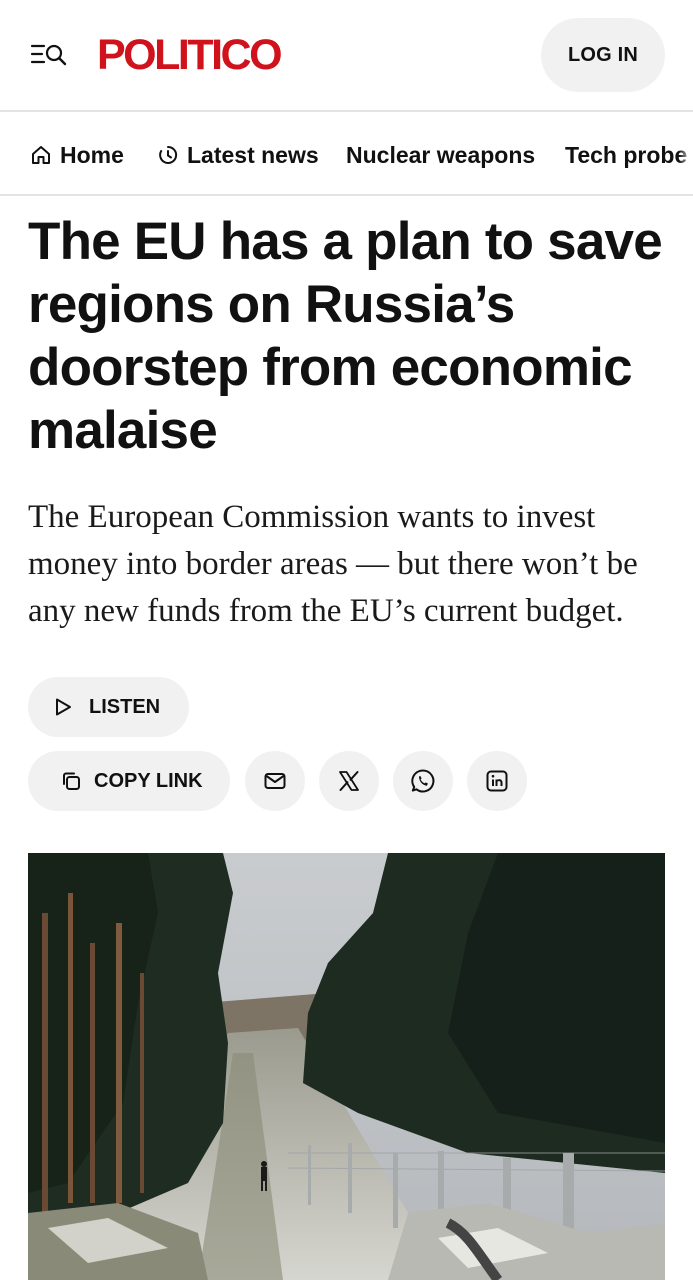 This screenshot has width=693, height=1280. I want to click on whatsapp-icon, so click(423, 781).